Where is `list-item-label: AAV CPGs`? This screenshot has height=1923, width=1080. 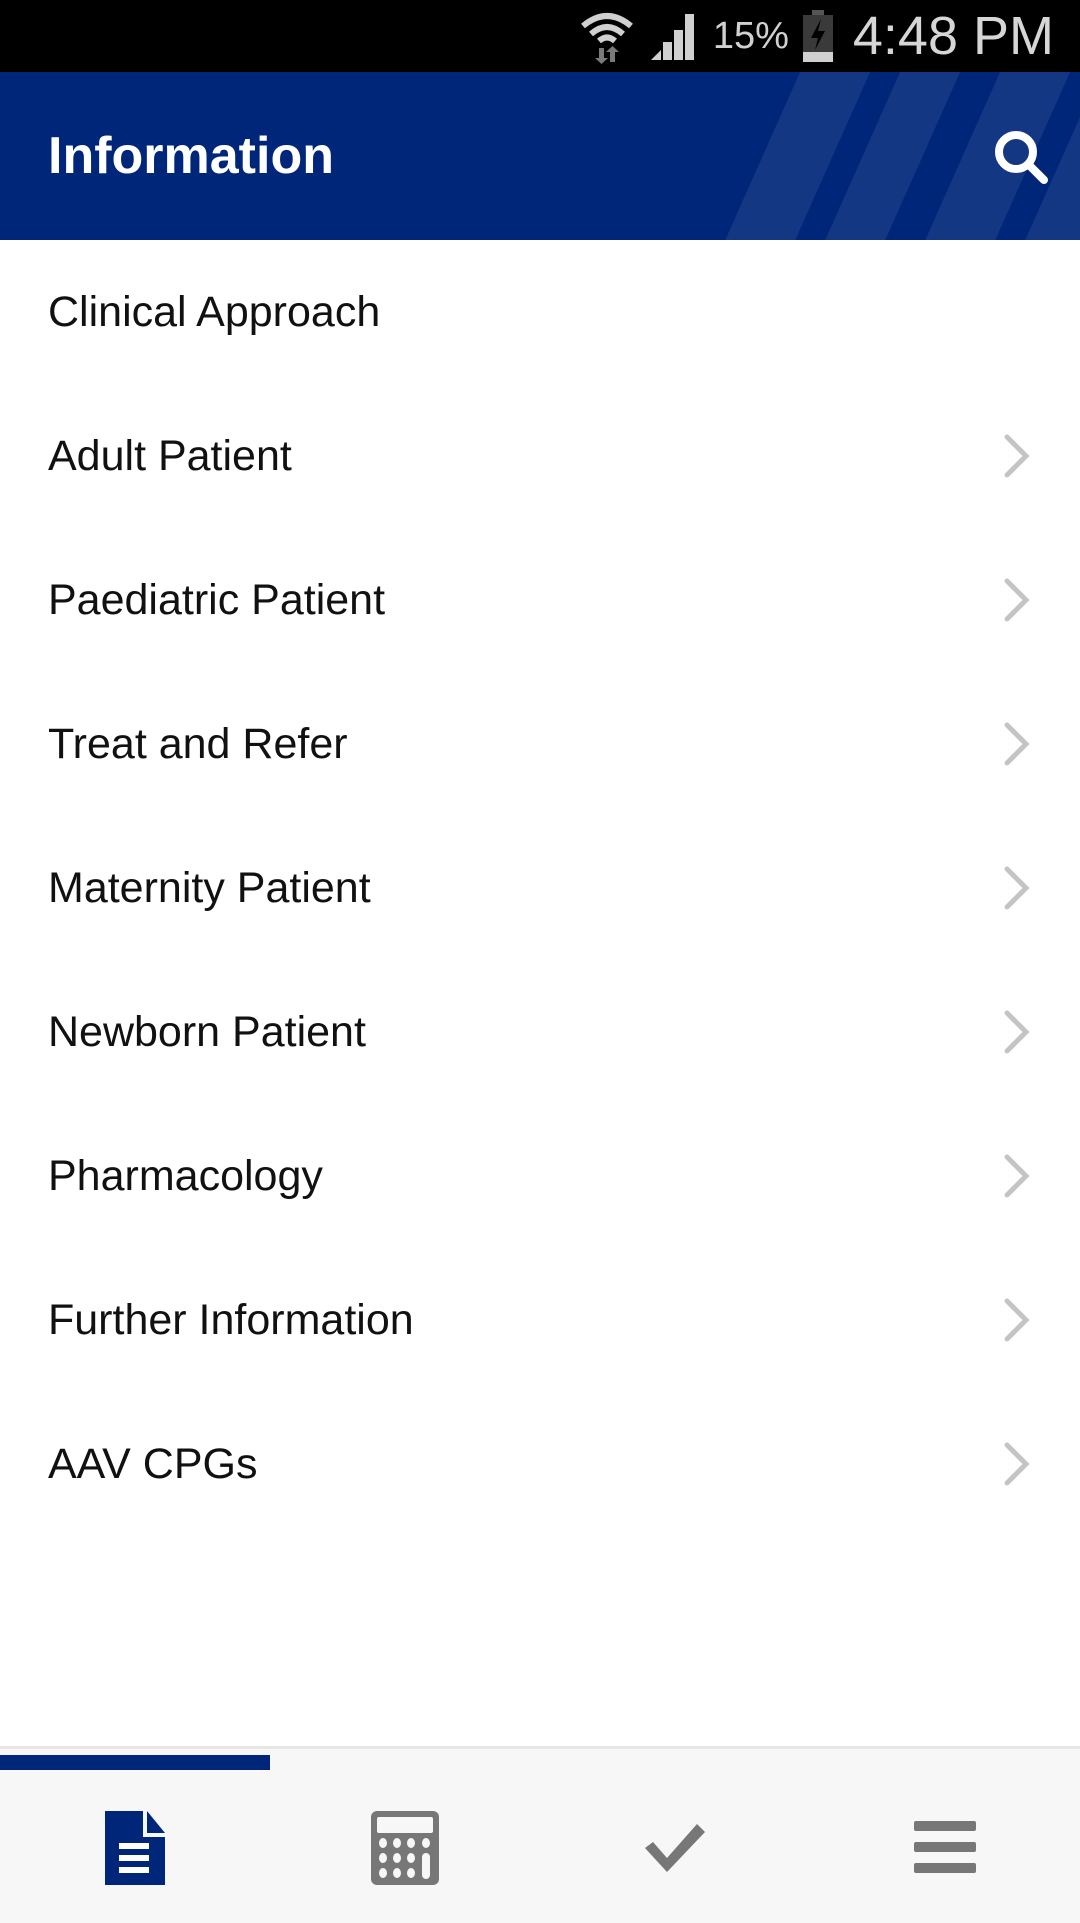 list-item-label: AAV CPGs is located at coordinates (153, 1463).